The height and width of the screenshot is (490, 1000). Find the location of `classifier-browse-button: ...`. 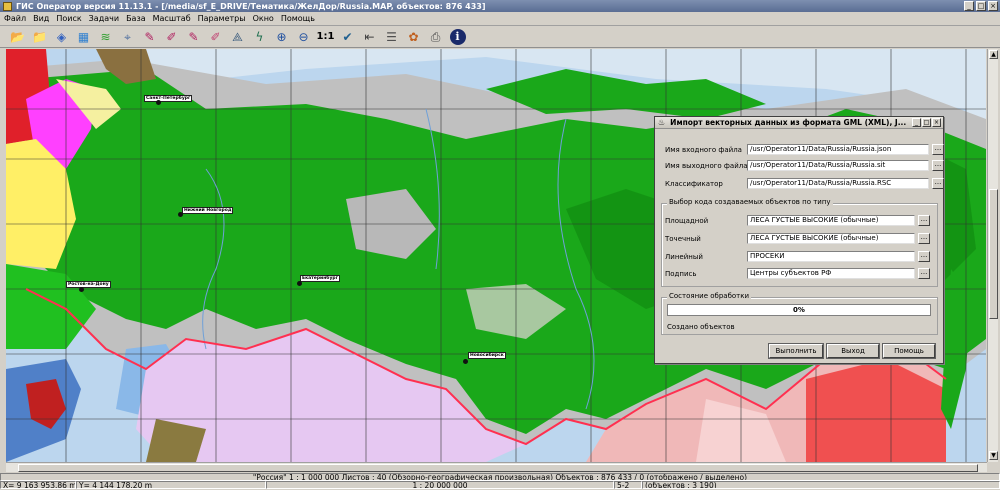

classifier-browse-button: ... is located at coordinates (938, 183).